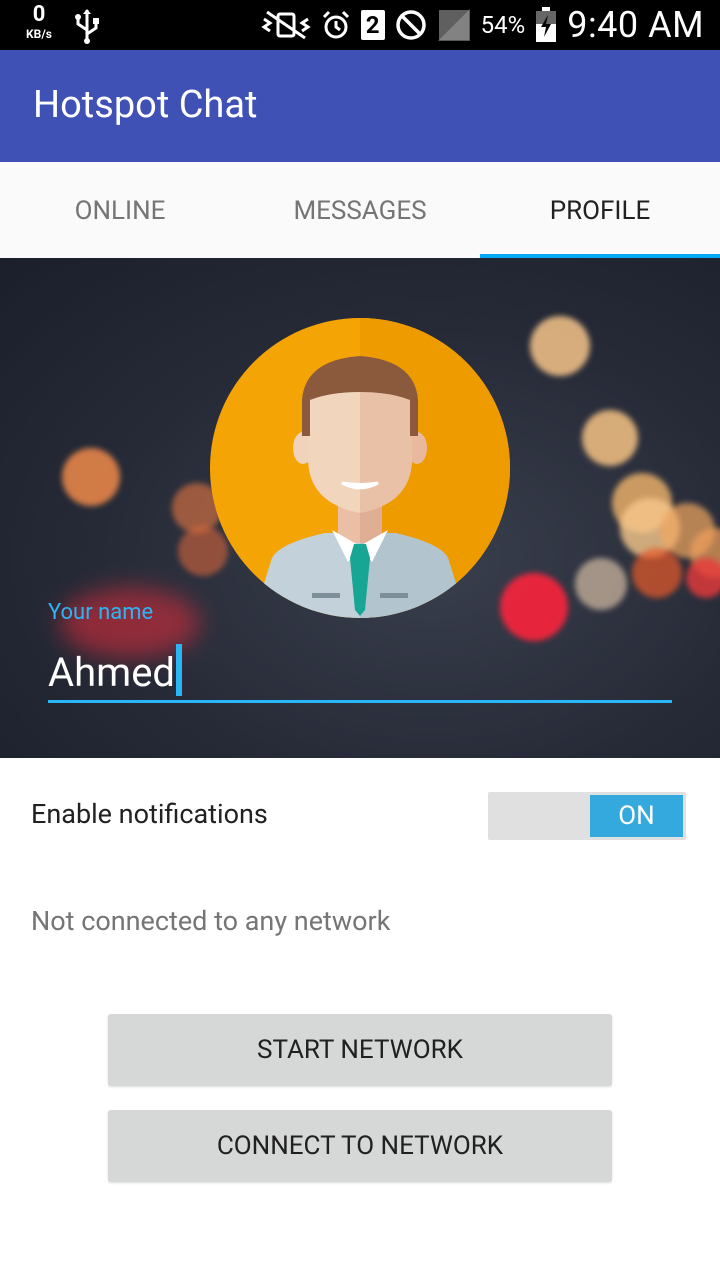  Describe the element at coordinates (111, 672) in the screenshot. I see `name-input-value: Ahmed` at that location.